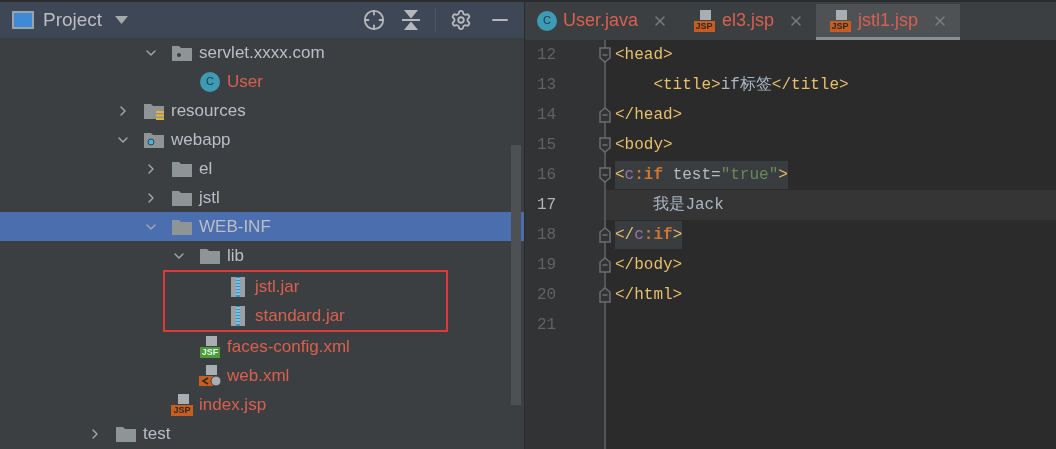 The image size is (1056, 449). I want to click on editor-tab: JSP jstl1.jsp, so click(888, 22).